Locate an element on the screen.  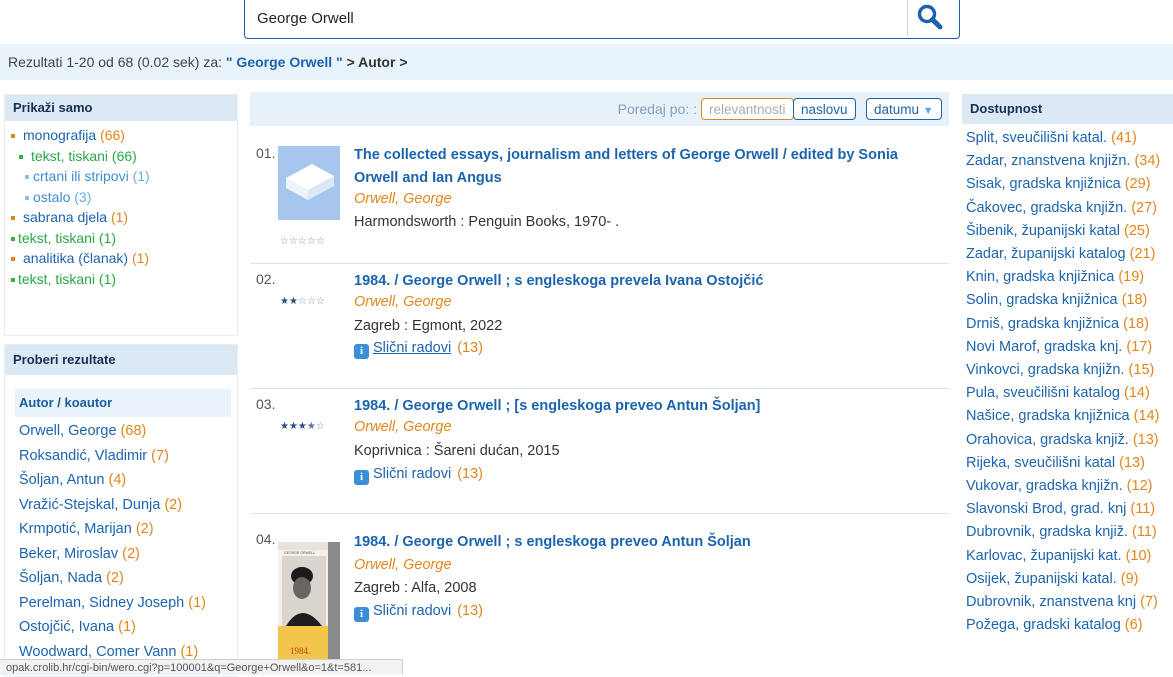
availability-item: Orahovica, gradska knjiž. (13) is located at coordinates (1063, 440).